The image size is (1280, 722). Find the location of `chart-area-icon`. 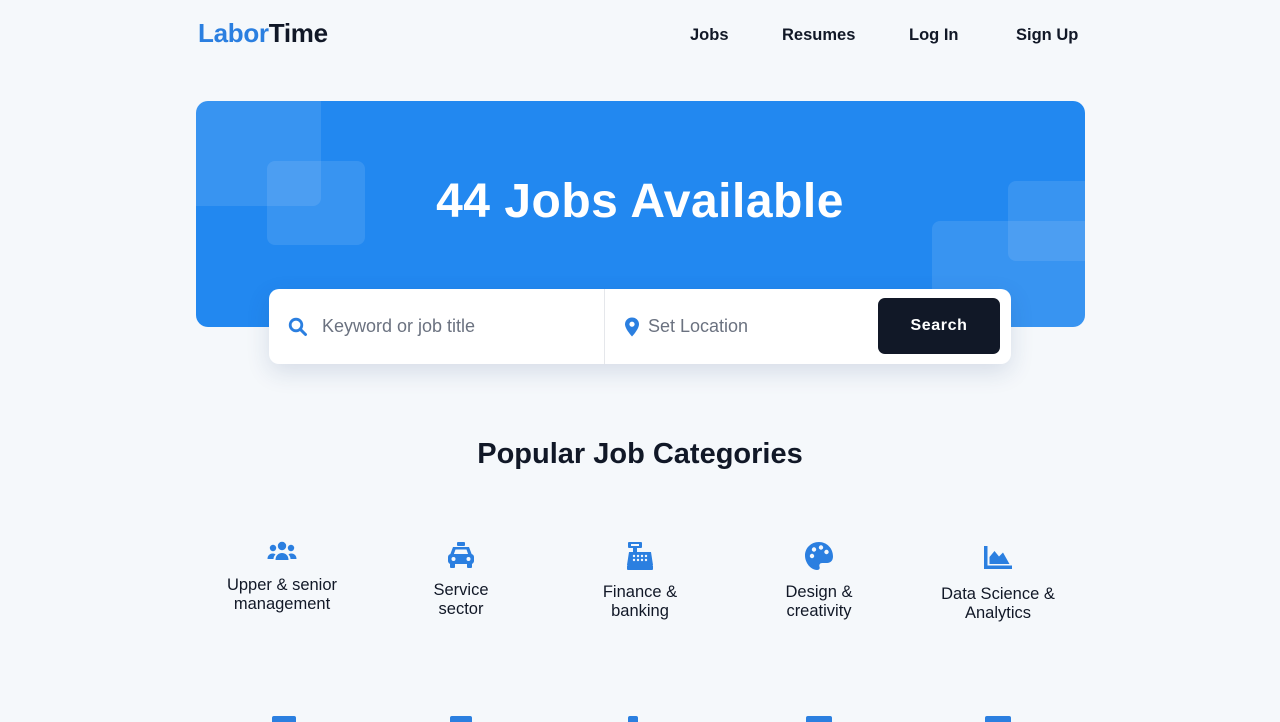

chart-area-icon is located at coordinates (998, 557).